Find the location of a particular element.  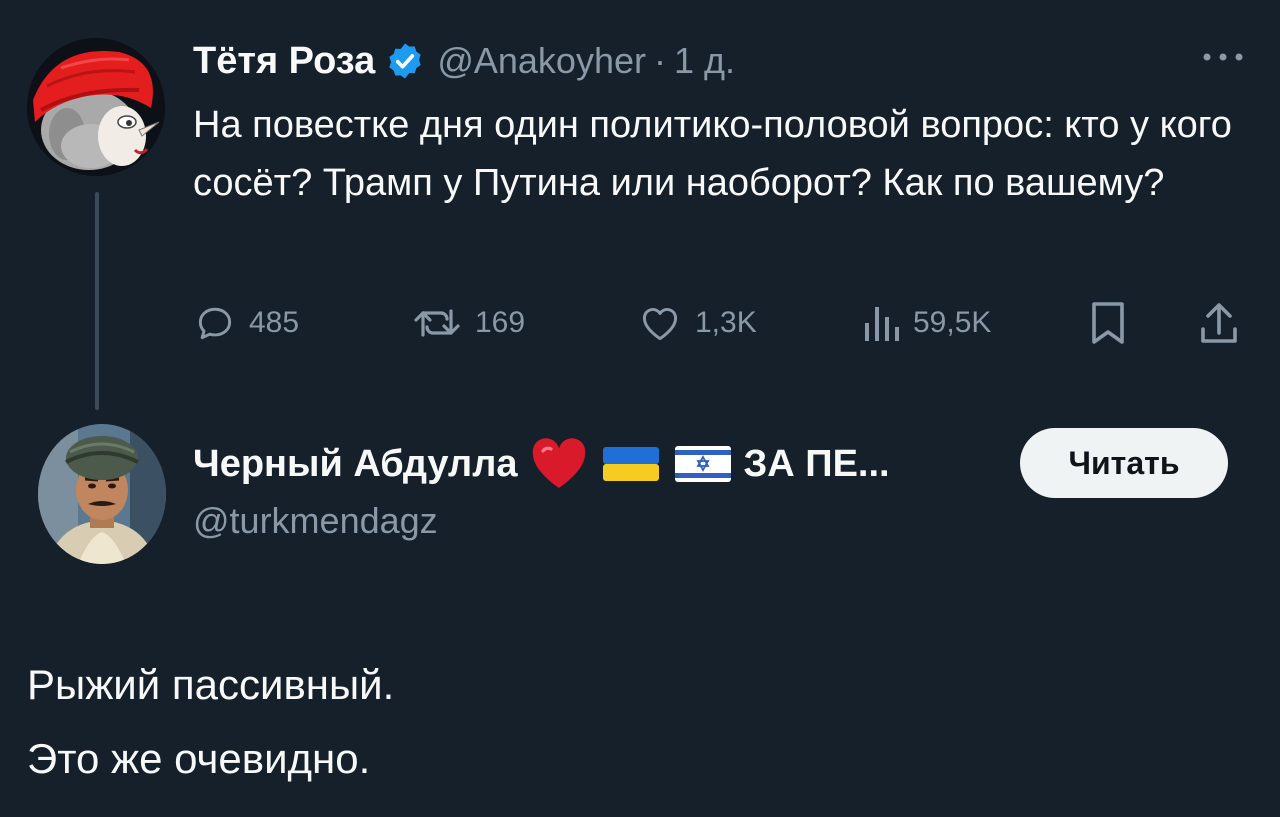

retweet-count: 169 is located at coordinates (500, 322).